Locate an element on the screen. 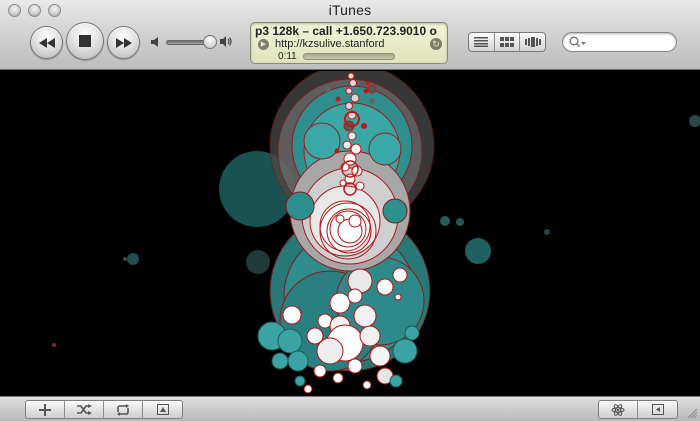  list-view-icon is located at coordinates (481, 42).